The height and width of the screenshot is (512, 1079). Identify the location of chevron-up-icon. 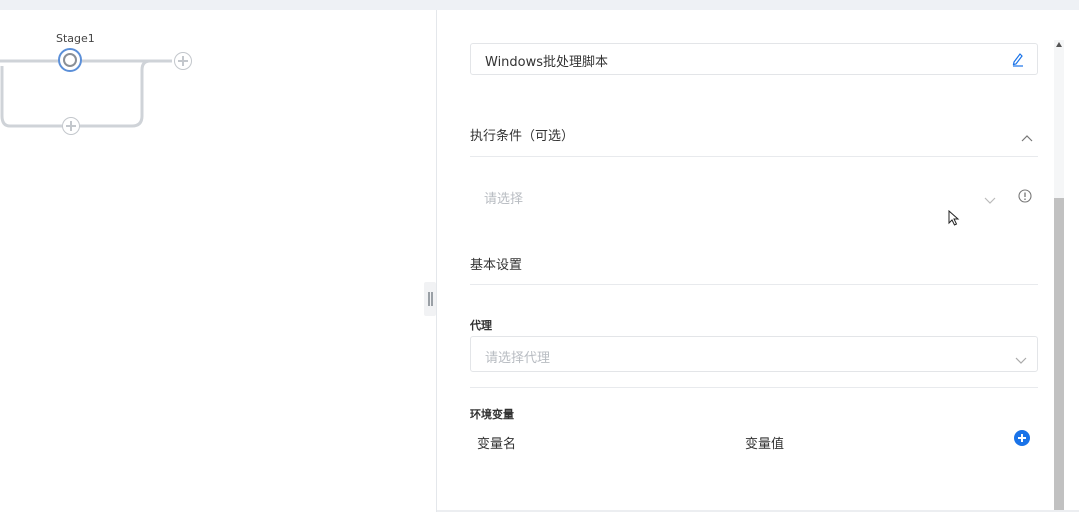
(1027, 136).